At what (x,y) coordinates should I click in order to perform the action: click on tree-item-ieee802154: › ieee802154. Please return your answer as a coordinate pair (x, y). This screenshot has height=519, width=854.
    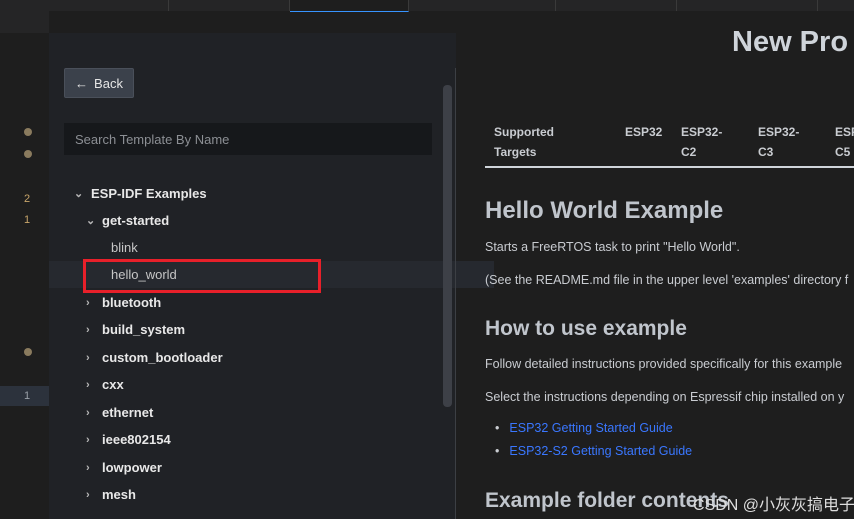
    Looking at the image, I should click on (259, 439).